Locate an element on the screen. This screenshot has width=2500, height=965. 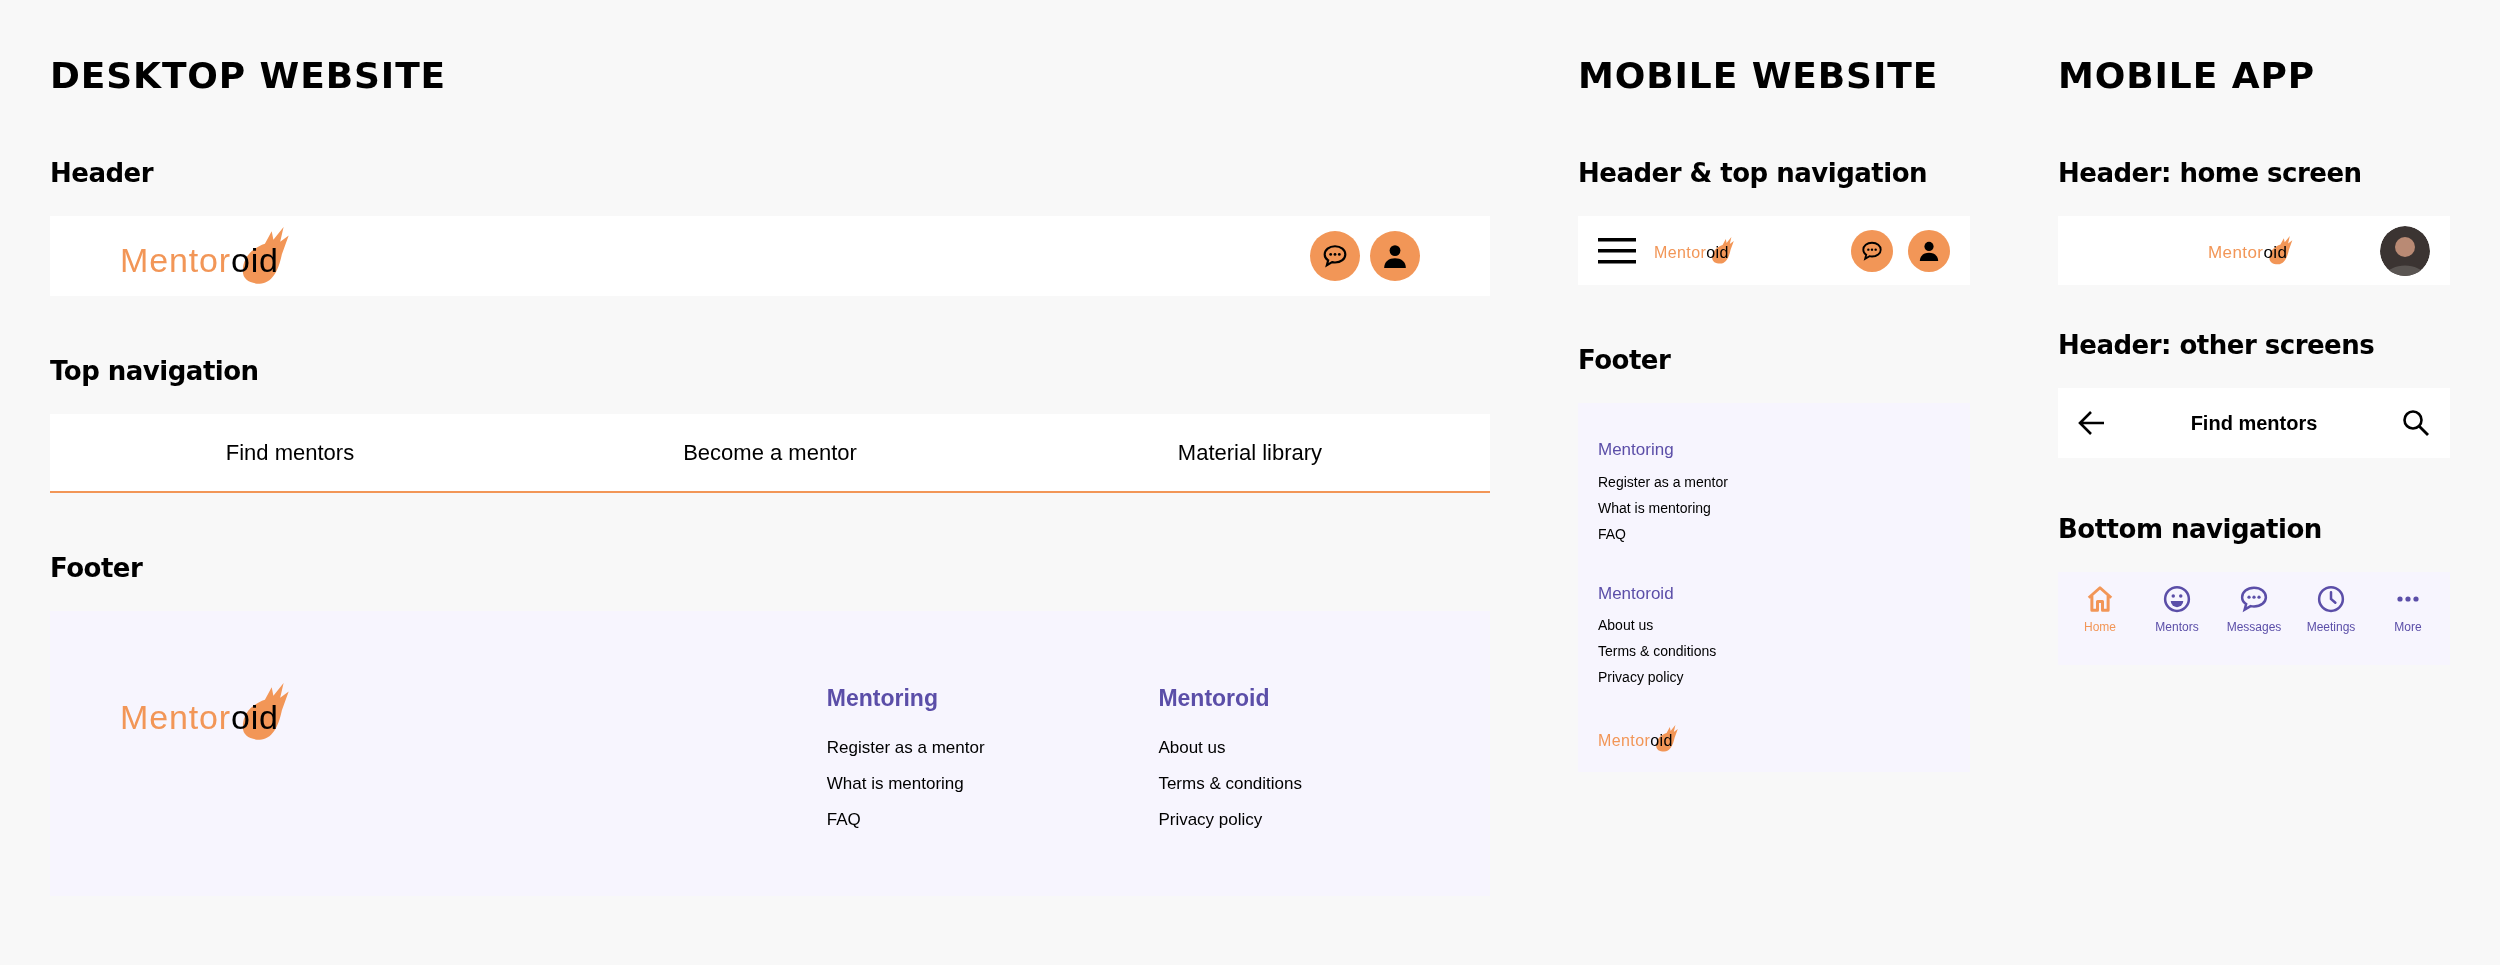
section-title: Top navigation is located at coordinates (155, 371).